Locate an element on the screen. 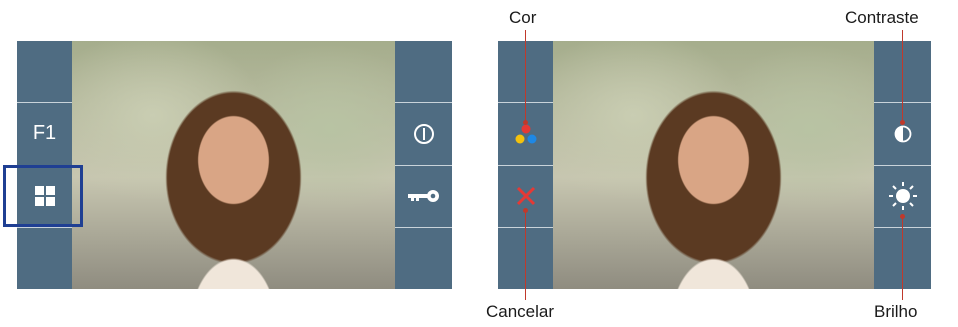 The image size is (958, 327). right-panel-empty-bottom-button is located at coordinates (423, 257).